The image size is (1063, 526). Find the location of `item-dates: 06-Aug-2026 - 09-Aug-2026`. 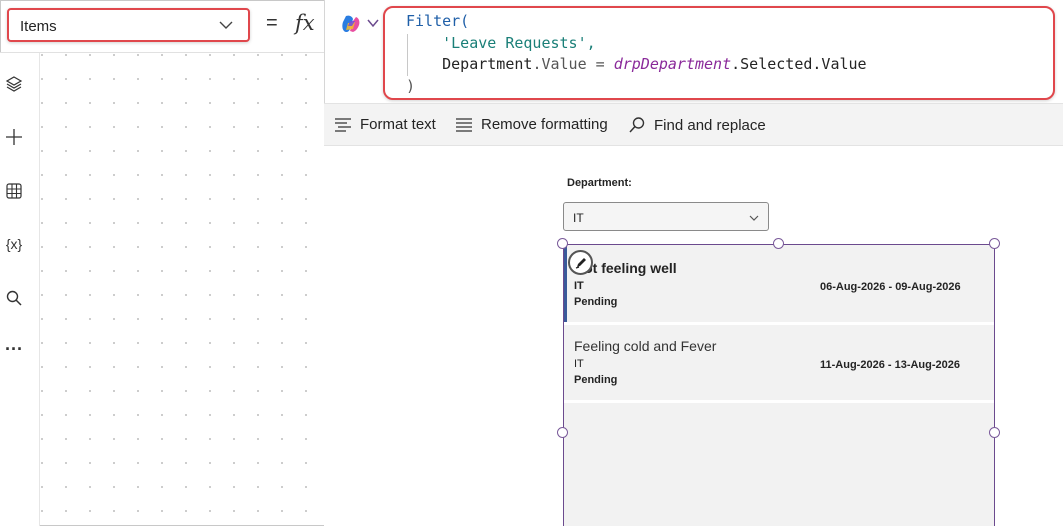

item-dates: 06-Aug-2026 - 09-Aug-2026 is located at coordinates (890, 287).